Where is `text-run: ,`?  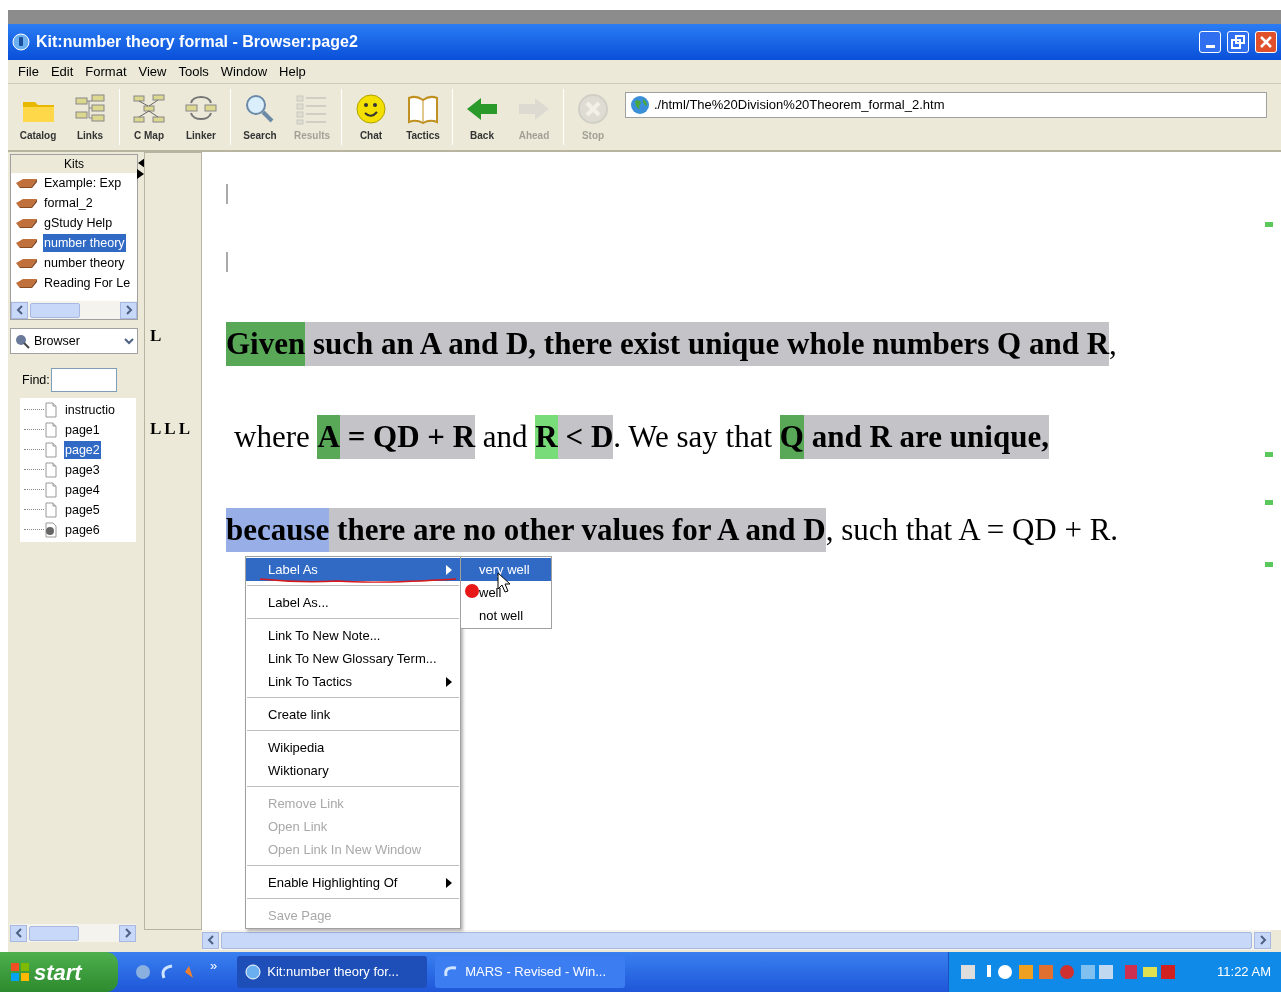 text-run: , is located at coordinates (1113, 344).